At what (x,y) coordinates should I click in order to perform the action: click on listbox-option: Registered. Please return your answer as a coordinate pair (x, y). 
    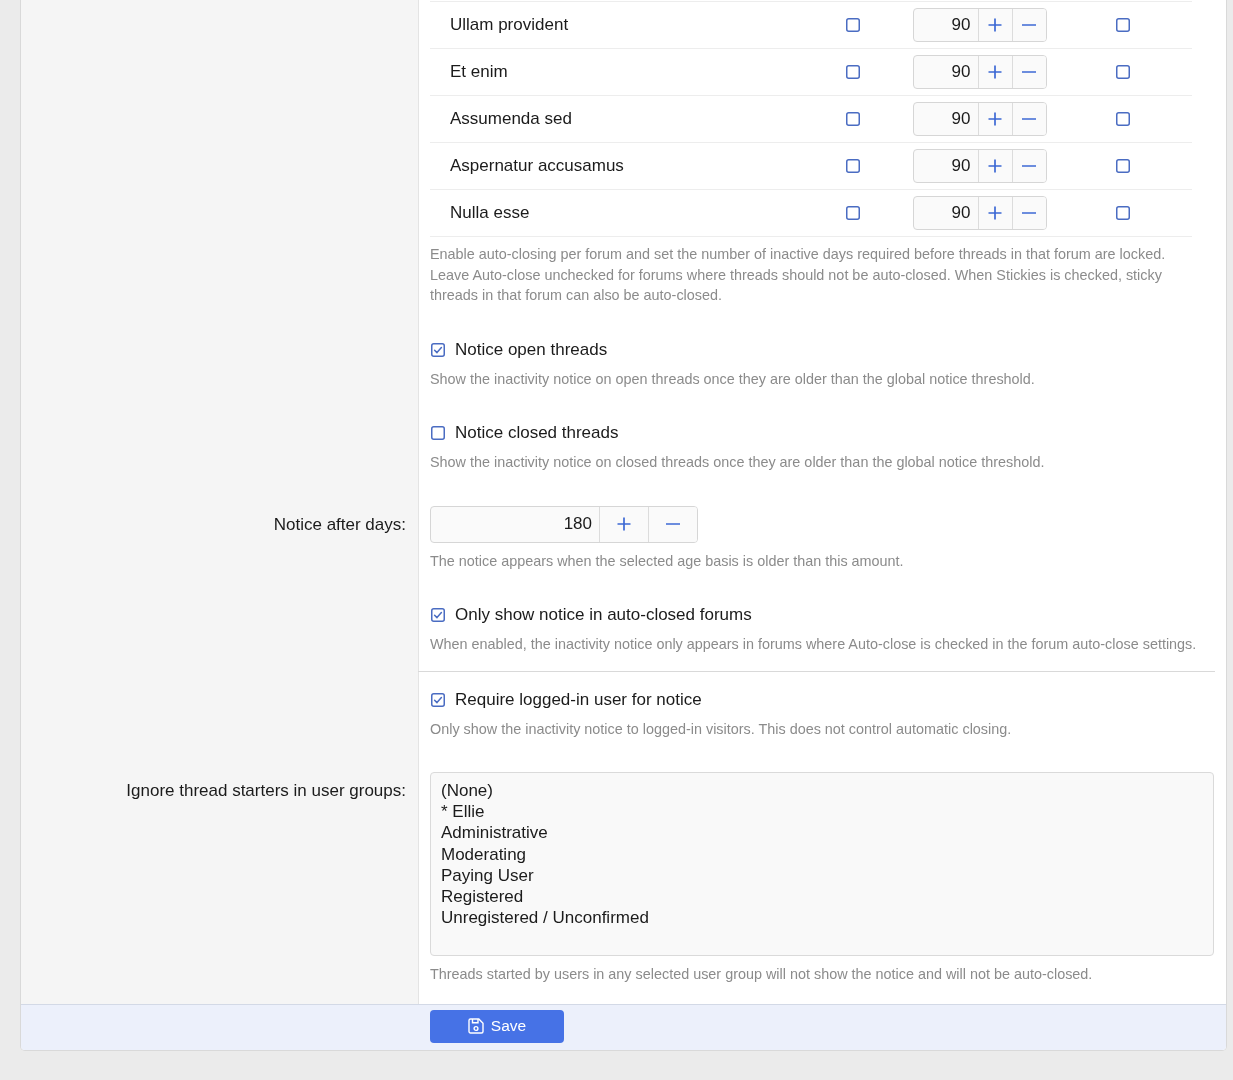
    Looking at the image, I should click on (482, 897).